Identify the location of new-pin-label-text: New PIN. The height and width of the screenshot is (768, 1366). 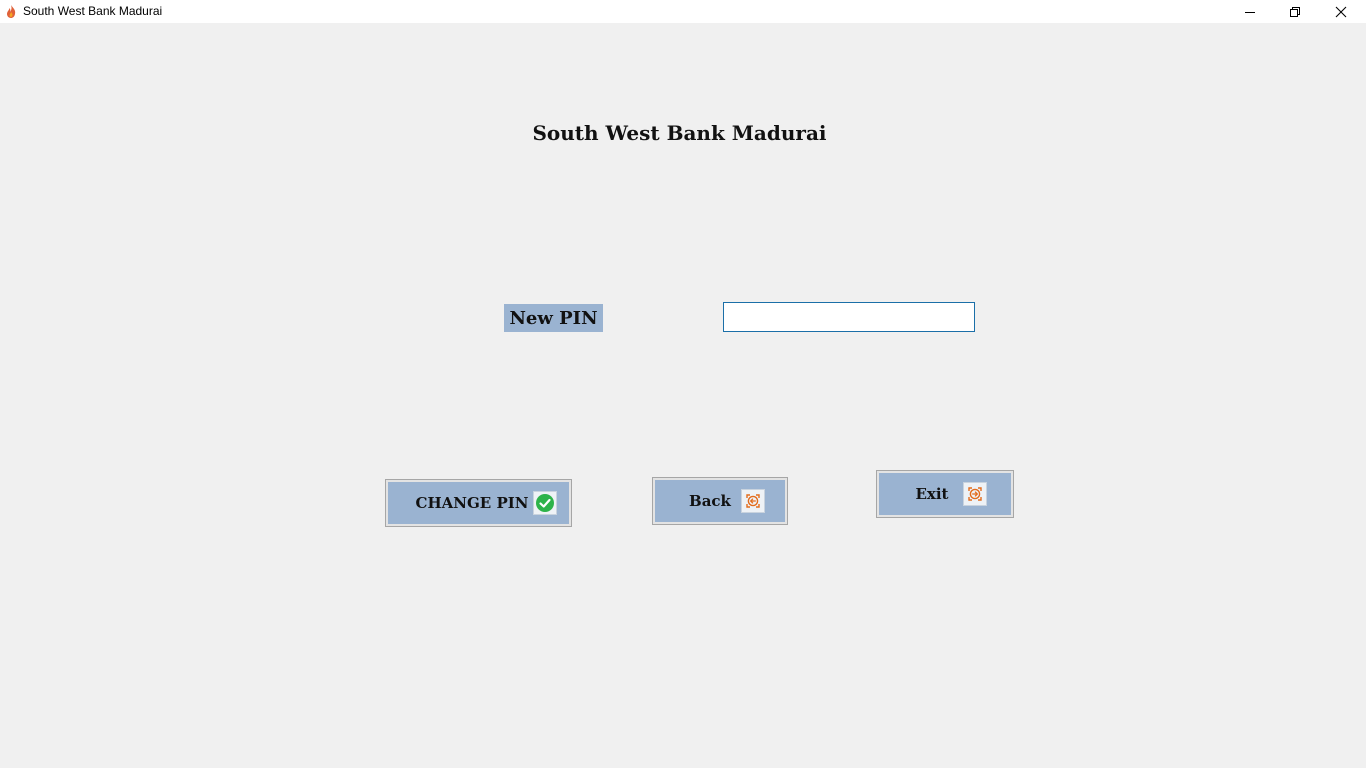
(553, 318).